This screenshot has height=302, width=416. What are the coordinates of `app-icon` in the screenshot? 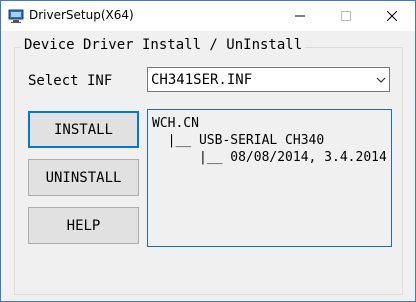 It's located at (16, 16).